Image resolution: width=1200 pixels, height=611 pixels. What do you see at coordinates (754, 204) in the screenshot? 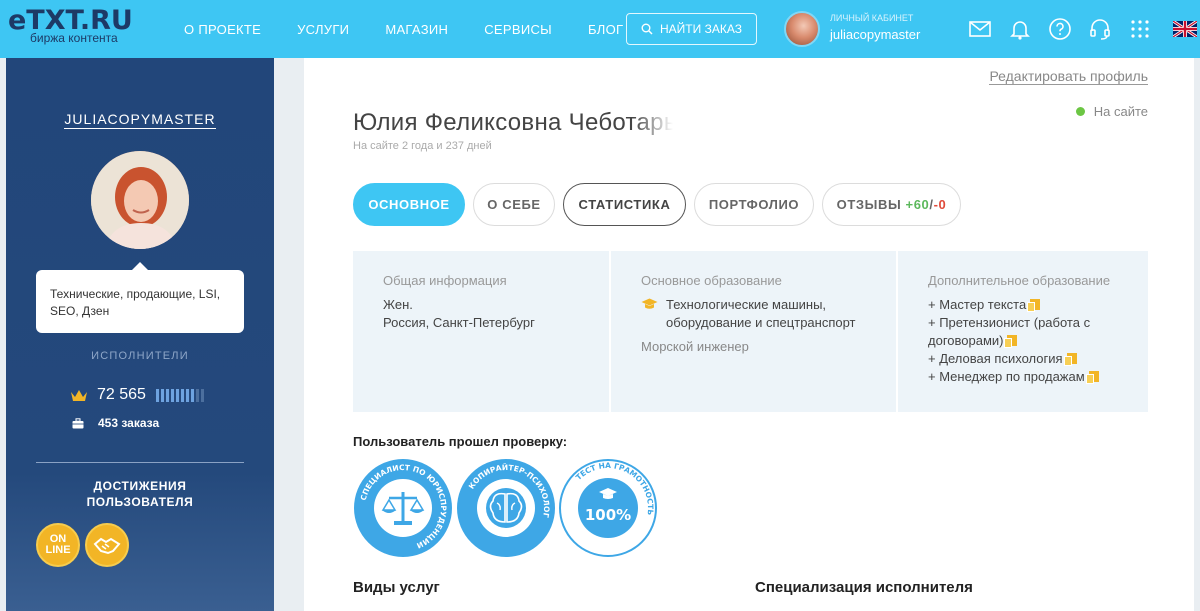
I see `tab-portfolio: ПОРТФОЛИО` at bounding box center [754, 204].